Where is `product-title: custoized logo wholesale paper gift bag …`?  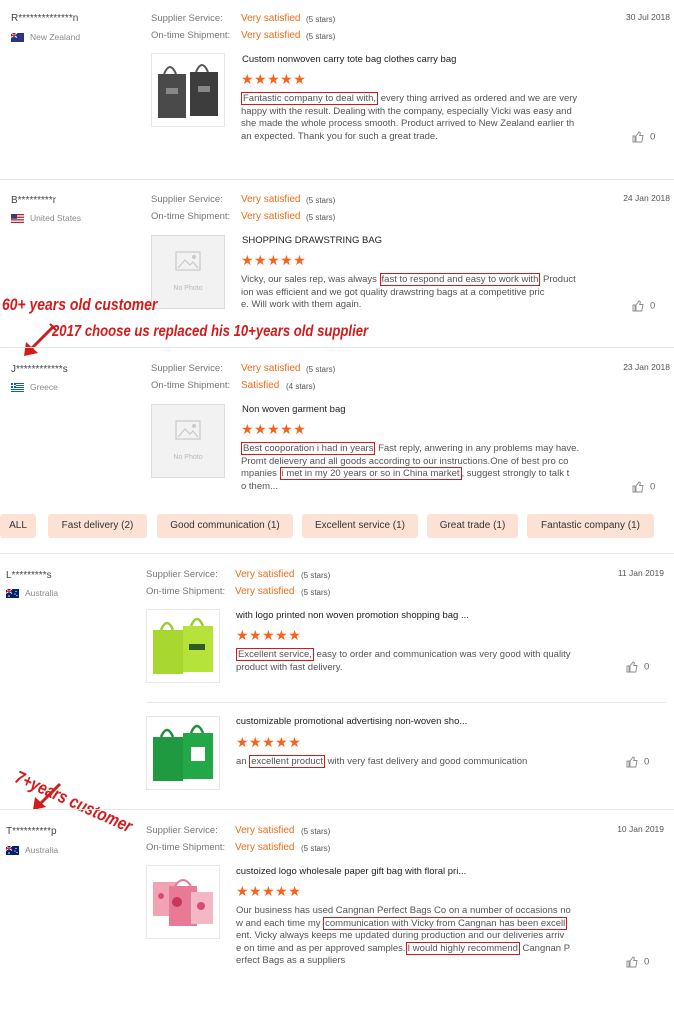
product-title: custoized logo wholesale paper gift bag … is located at coordinates (351, 871).